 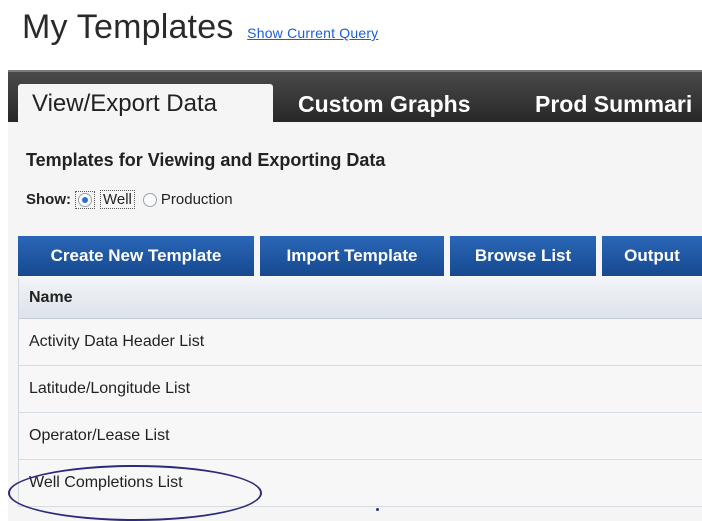 I want to click on table-row: Latitude/Longitude List, so click(x=360, y=389).